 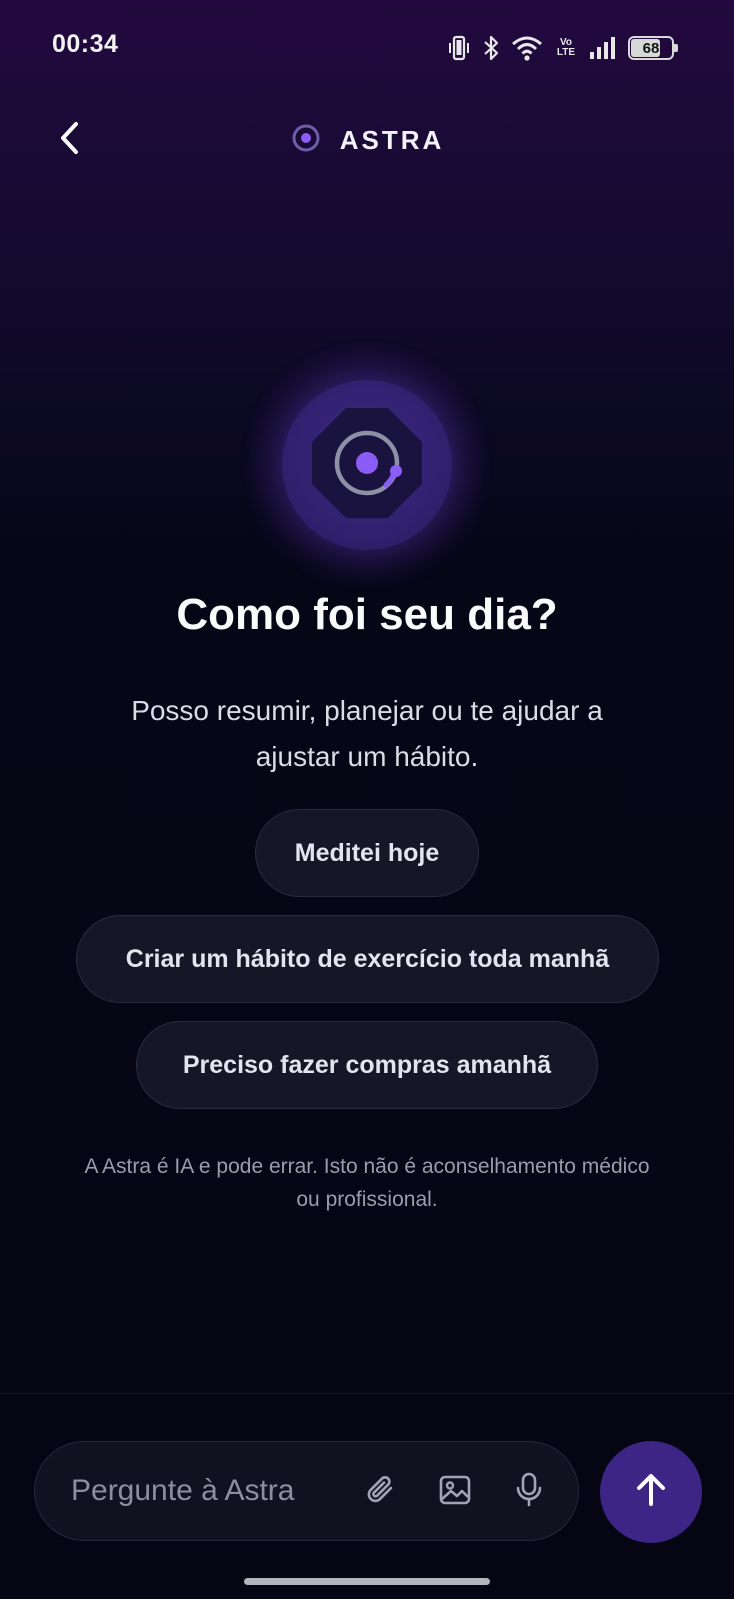 I want to click on image-icon, so click(x=455, y=1492).